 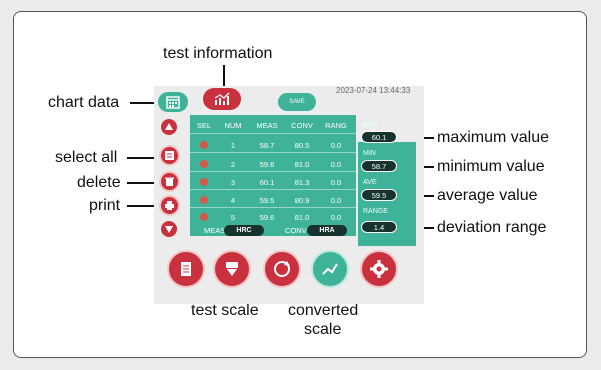 I want to click on leader-line, so click(x=224, y=76).